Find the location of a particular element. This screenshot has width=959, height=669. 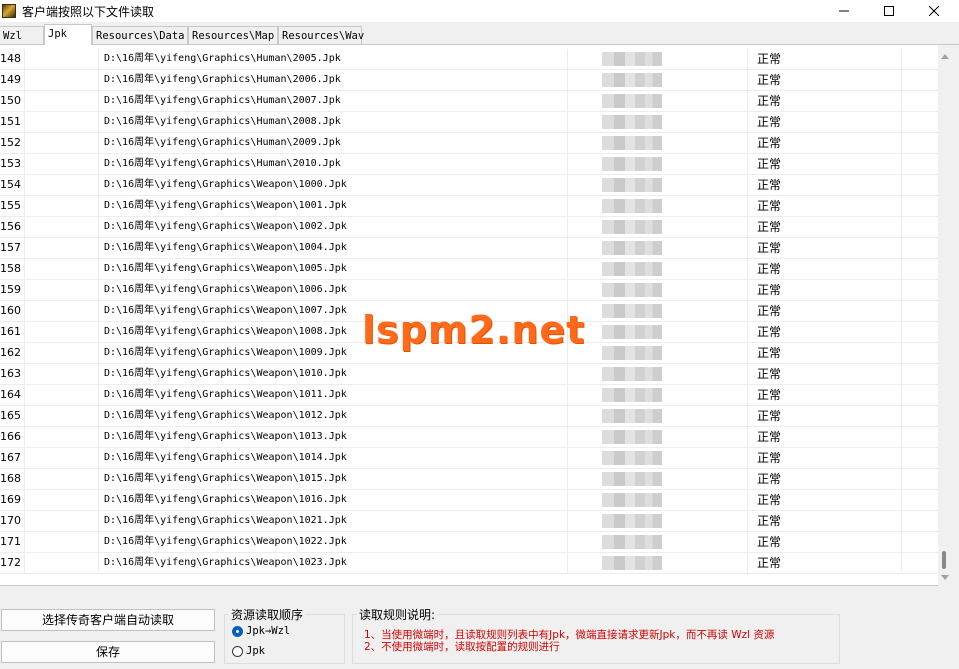

row-number: 151 is located at coordinates (12, 122).